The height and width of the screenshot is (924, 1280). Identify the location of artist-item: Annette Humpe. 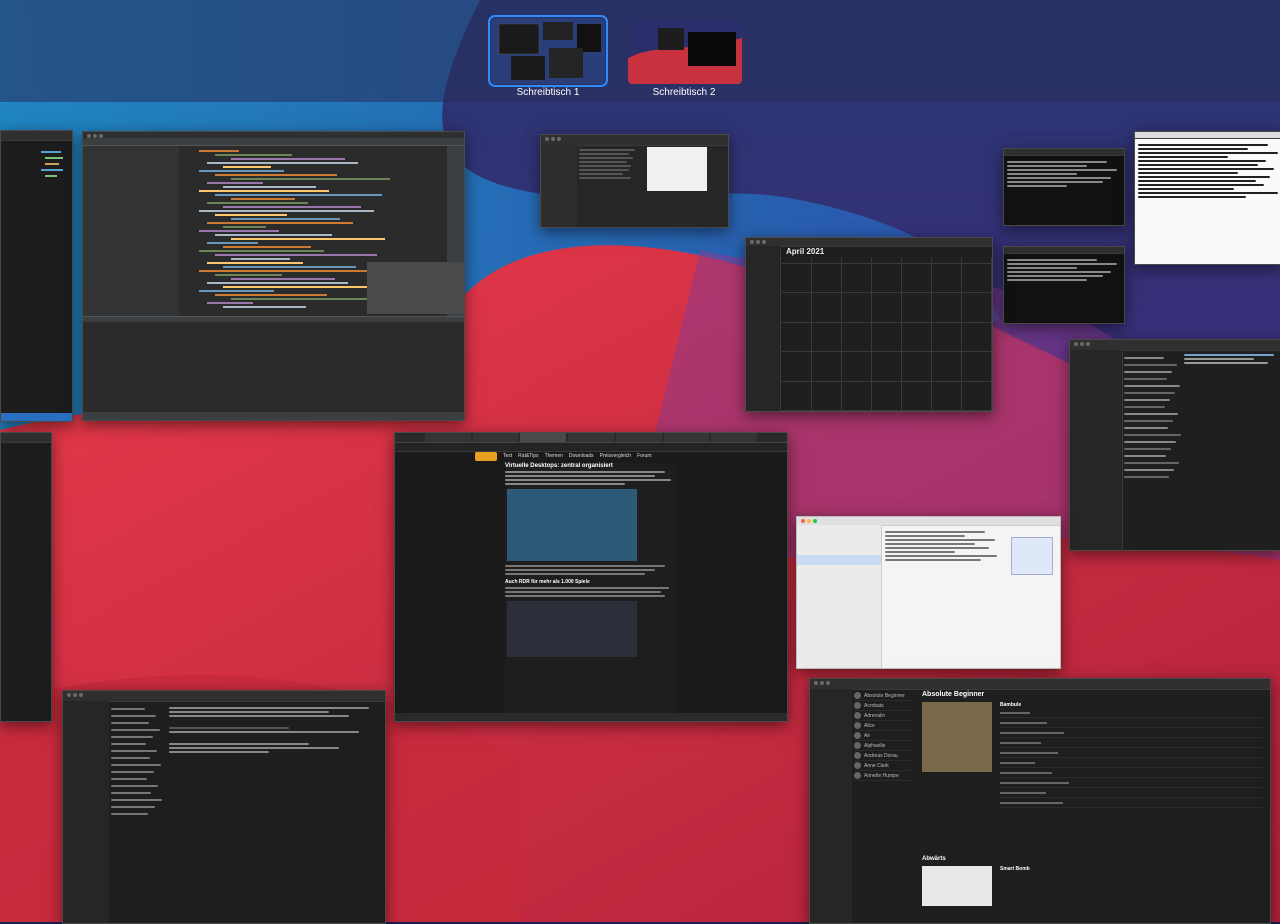
(883, 776).